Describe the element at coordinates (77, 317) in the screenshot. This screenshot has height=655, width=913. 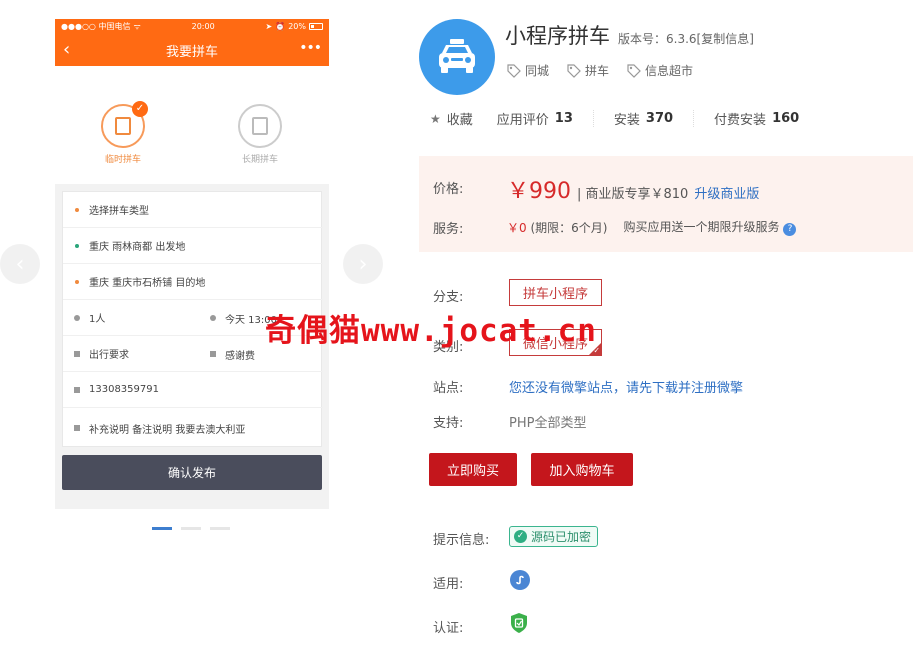
I see `person-icon` at that location.